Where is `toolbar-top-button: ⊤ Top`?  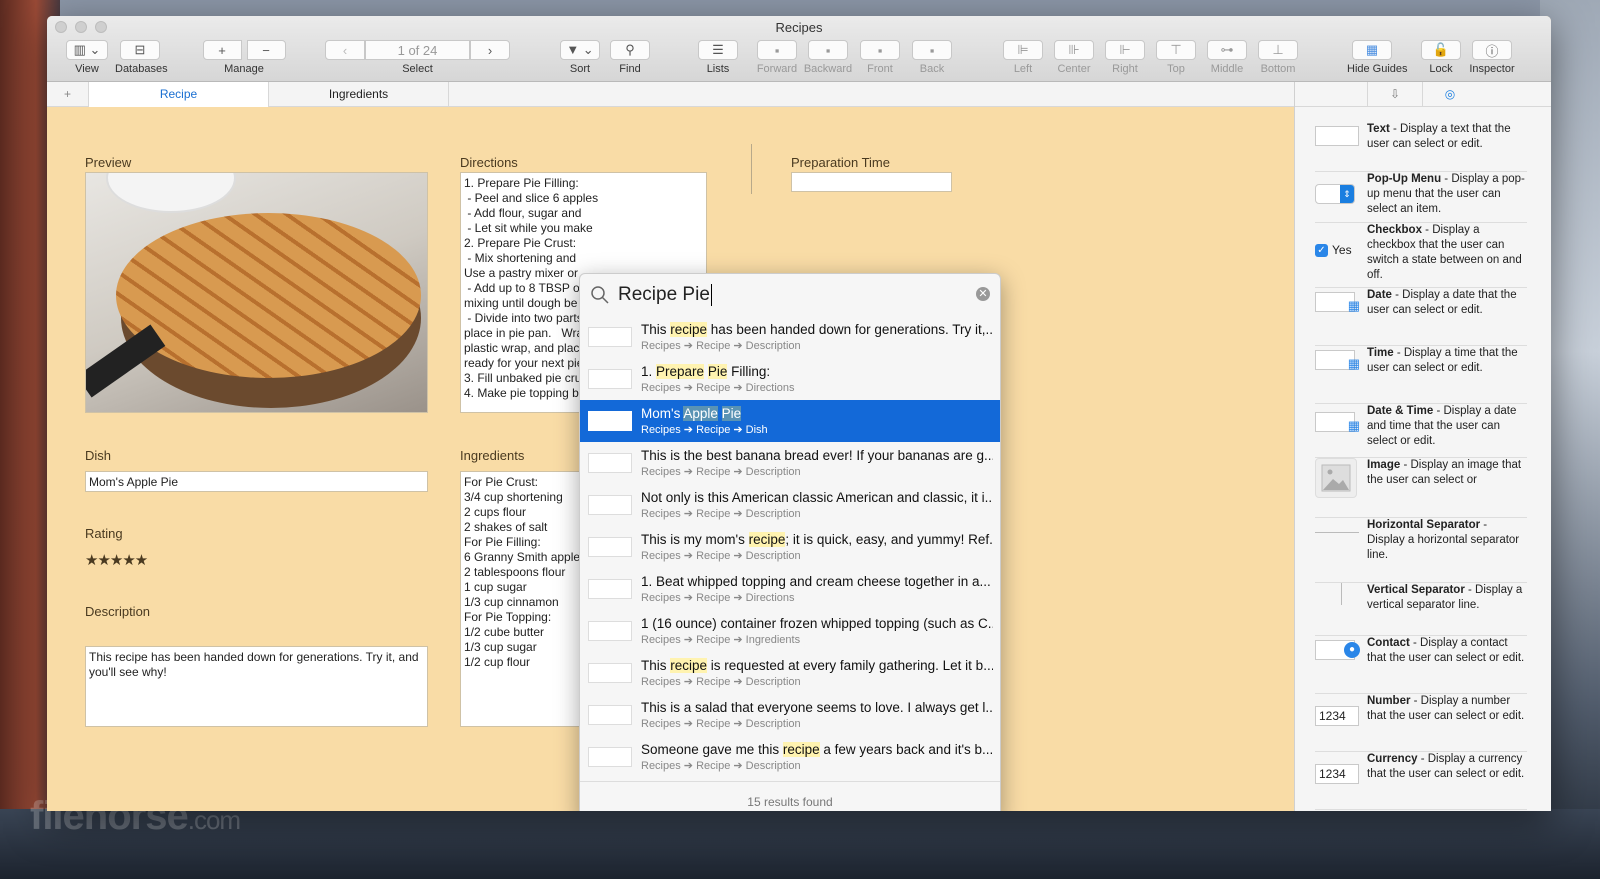
toolbar-top-button: ⊤ Top is located at coordinates (1176, 57).